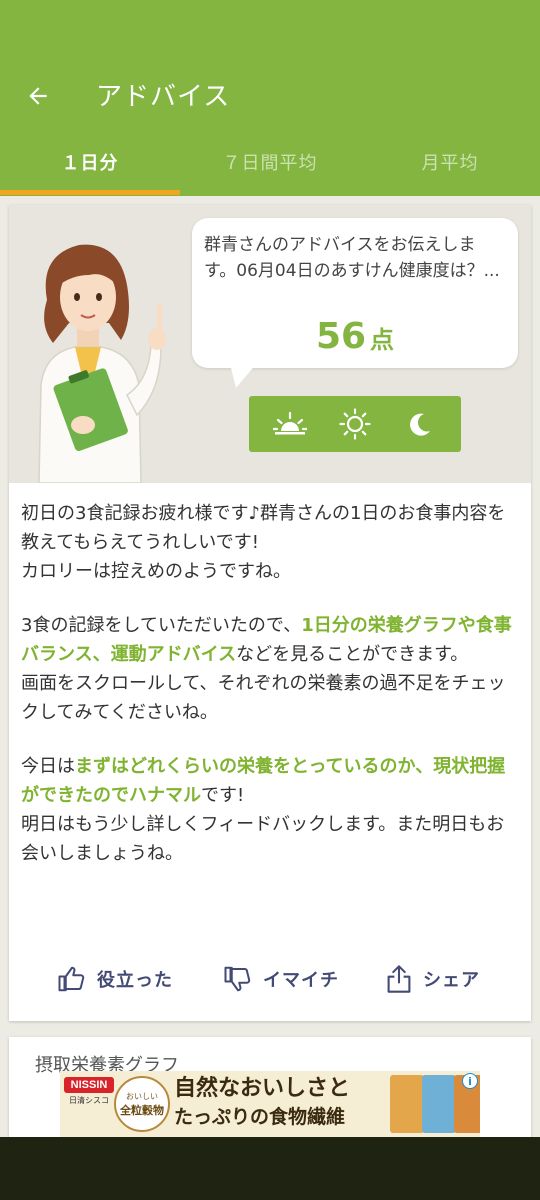  I want to click on share-icon, so click(399, 979).